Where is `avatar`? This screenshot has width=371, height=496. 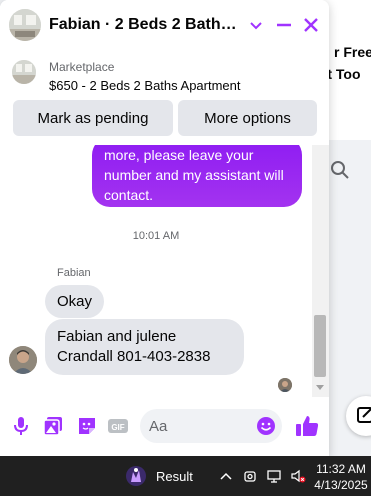 avatar is located at coordinates (23, 360).